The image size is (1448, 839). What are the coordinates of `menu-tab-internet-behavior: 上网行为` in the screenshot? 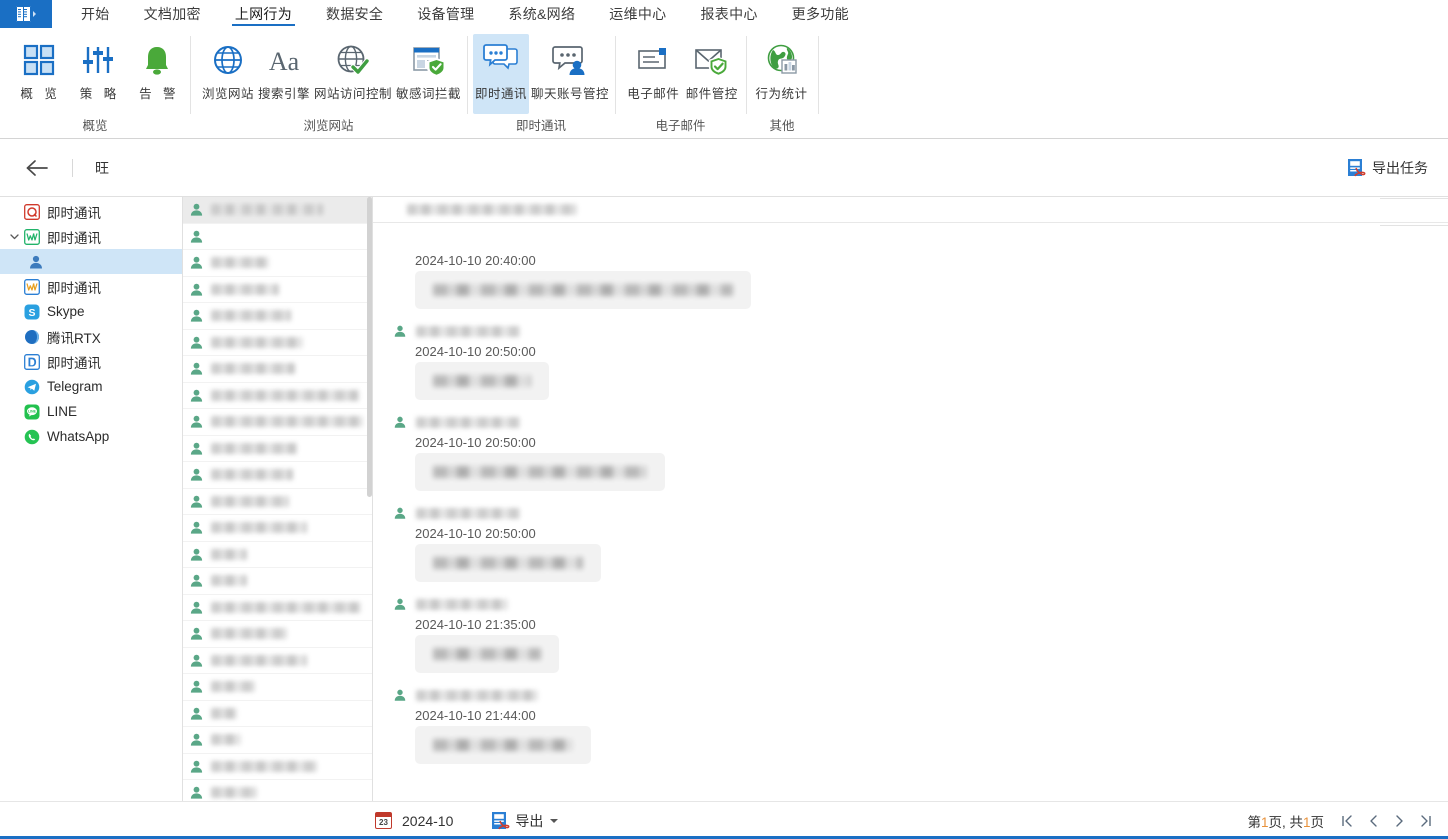 It's located at (263, 14).